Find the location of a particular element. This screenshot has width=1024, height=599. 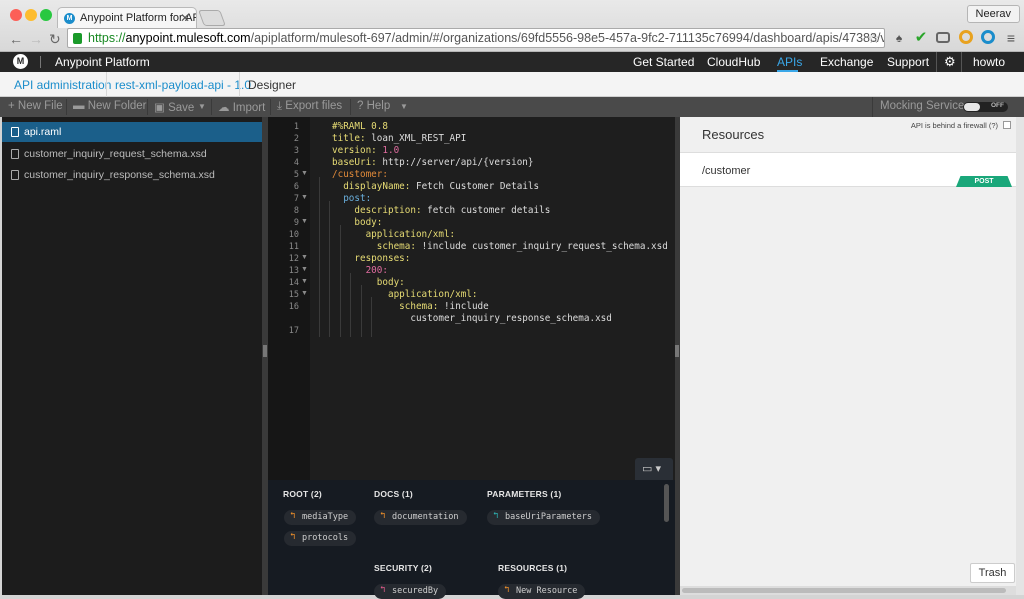

evernote-extension-icon: ♠ is located at coordinates (899, 38).